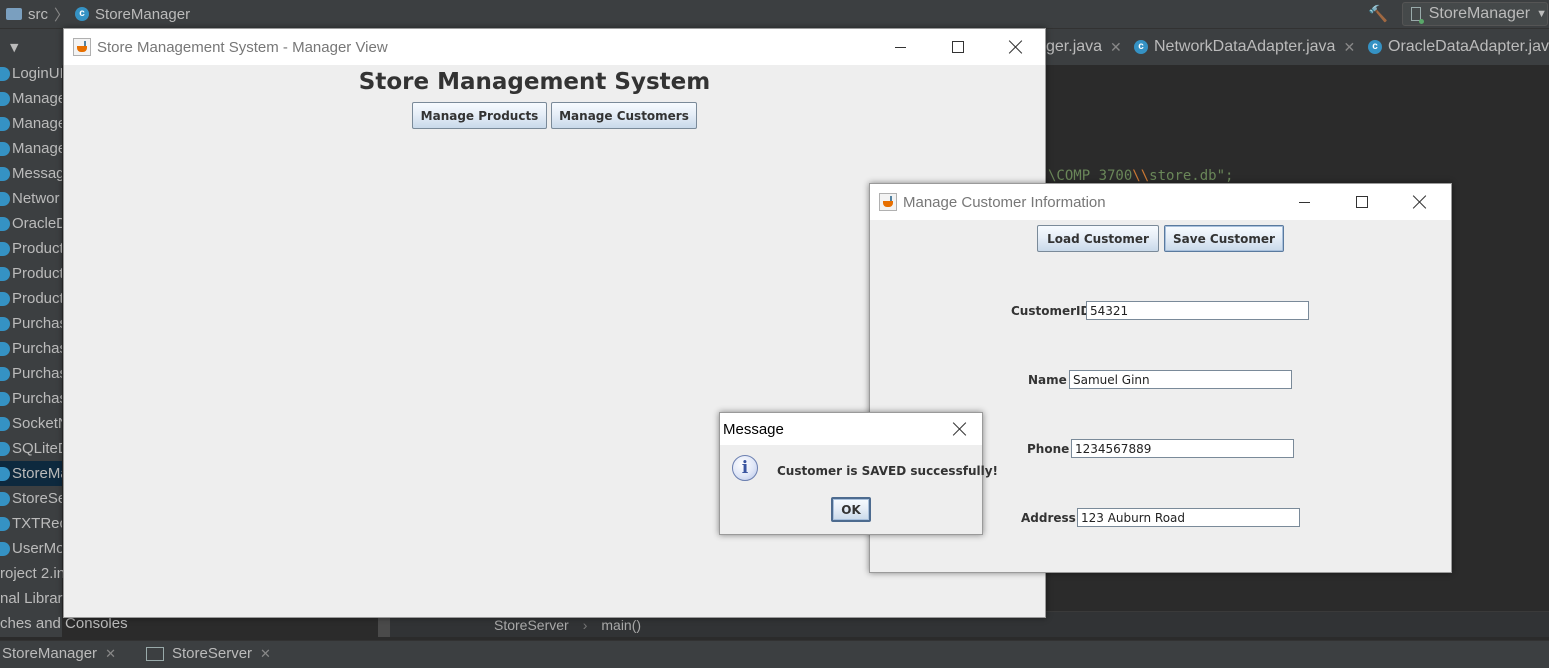  I want to click on run-configuration-label: StoreManager, so click(1479, 13).